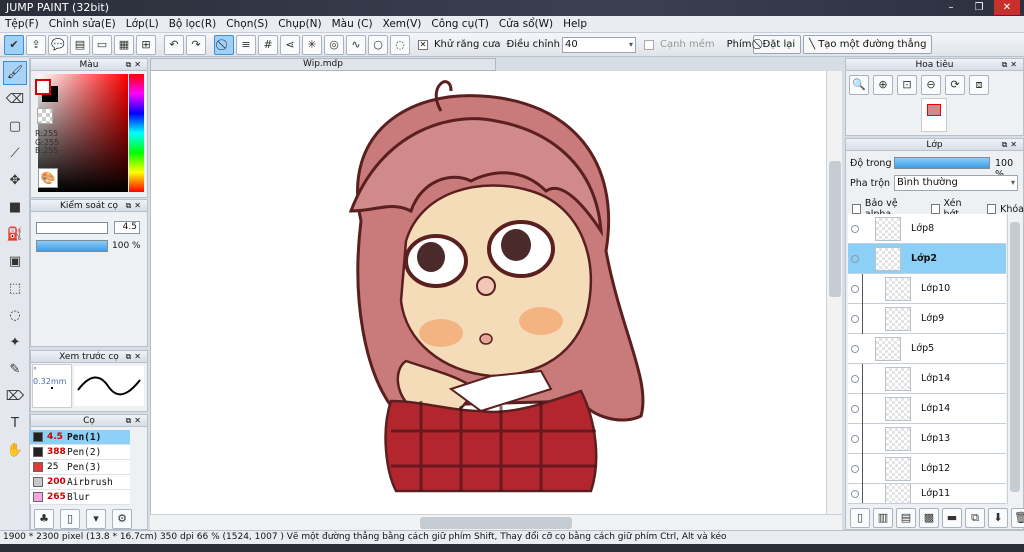 This screenshot has height=552, width=1024. I want to click on undo-icon: ↶, so click(174, 44).